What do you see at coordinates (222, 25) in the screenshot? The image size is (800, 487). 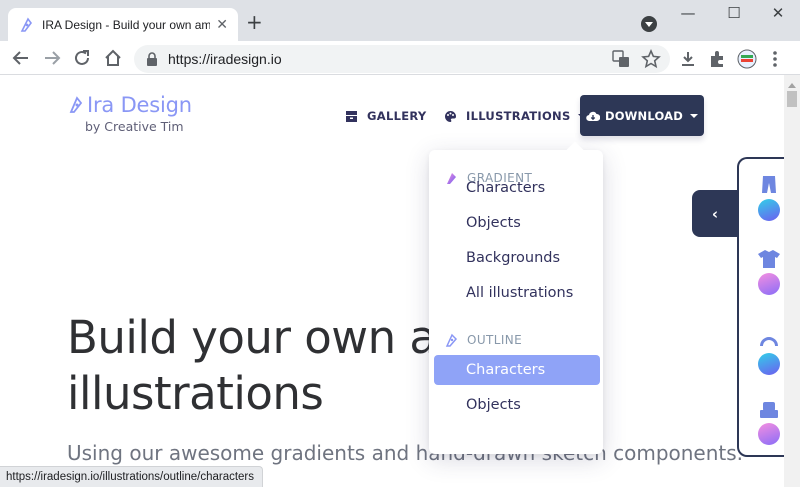 I see `tab-close-icon: ✕` at bounding box center [222, 25].